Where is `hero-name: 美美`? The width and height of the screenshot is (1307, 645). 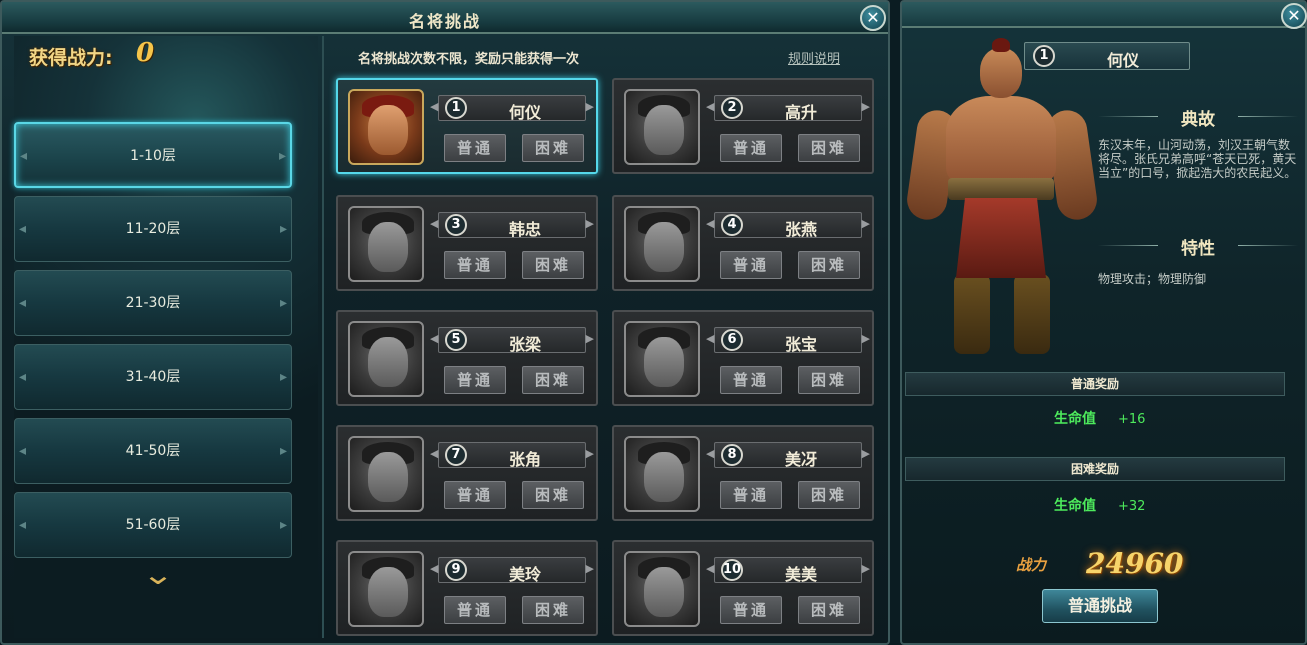
hero-name: 美美 is located at coordinates (800, 574).